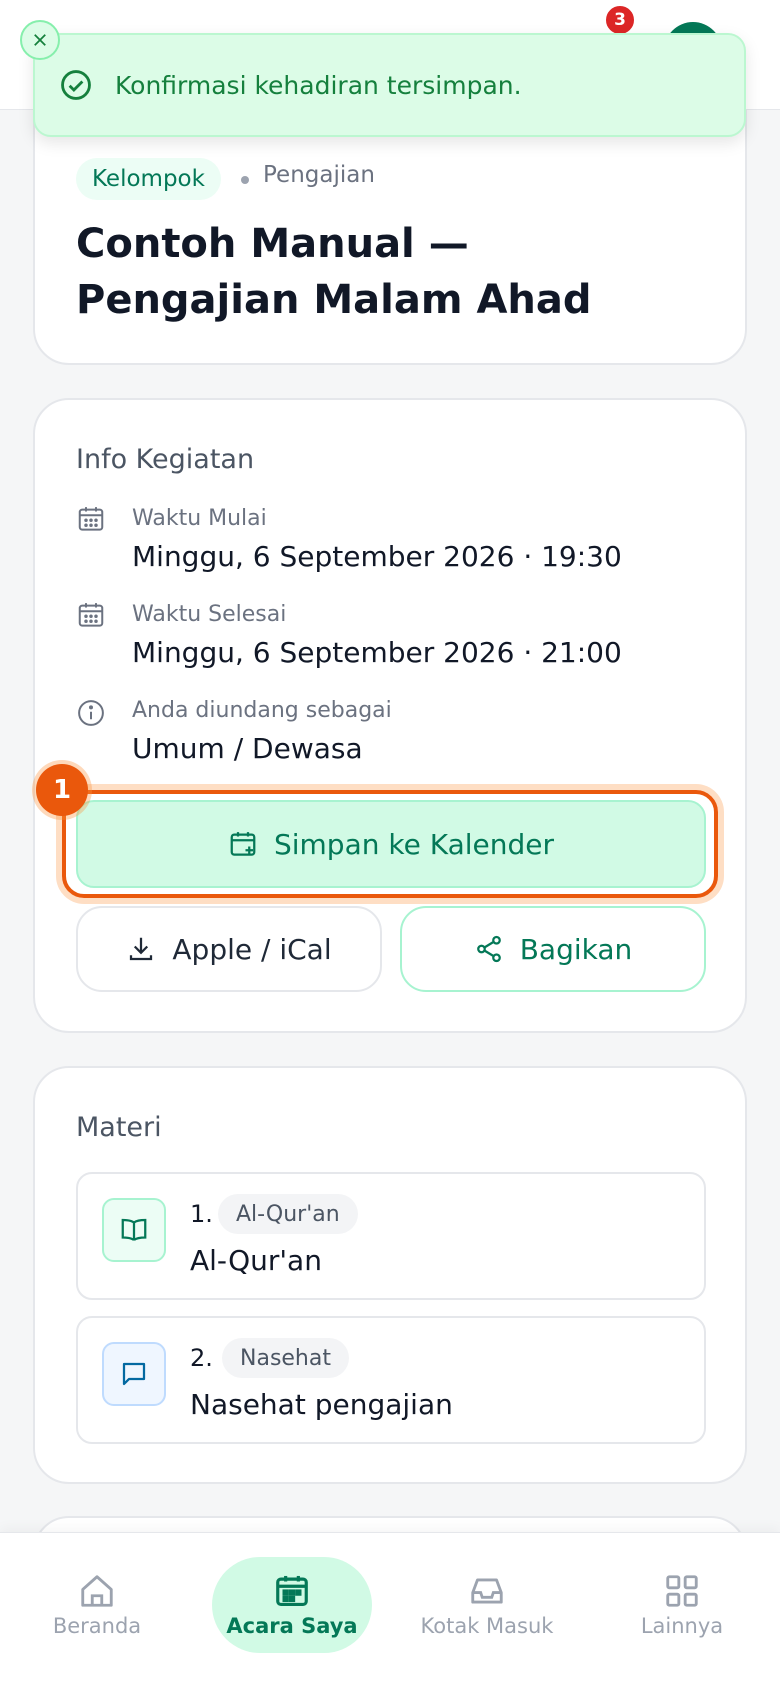 The height and width of the screenshot is (1688, 780). What do you see at coordinates (377, 556) in the screenshot?
I see `start-time-value: Minggu, 6 September 2026 · 19:30` at bounding box center [377, 556].